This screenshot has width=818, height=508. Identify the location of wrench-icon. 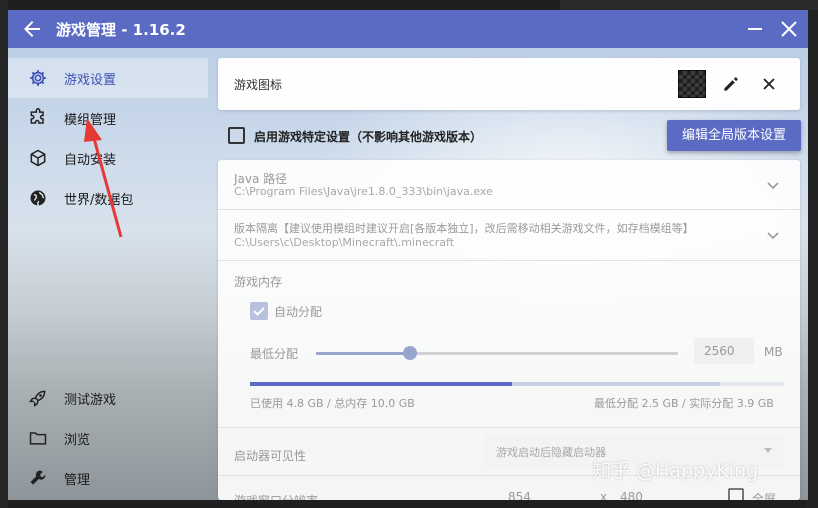
(38, 477).